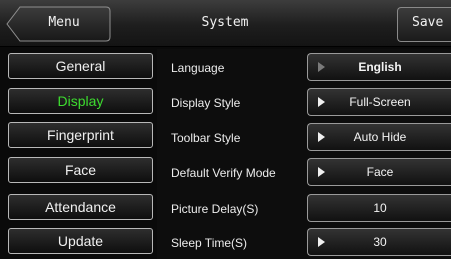 This screenshot has width=451, height=259. What do you see at coordinates (80, 241) in the screenshot?
I see `sidebar-item-update: Update` at bounding box center [80, 241].